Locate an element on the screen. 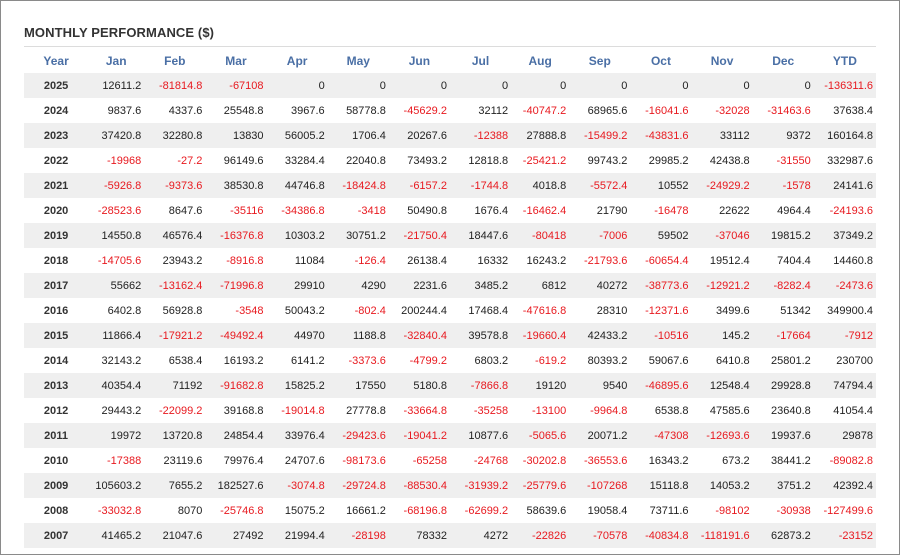 The image size is (900, 555). month-value-cell: 24707.6 is located at coordinates (304, 460).